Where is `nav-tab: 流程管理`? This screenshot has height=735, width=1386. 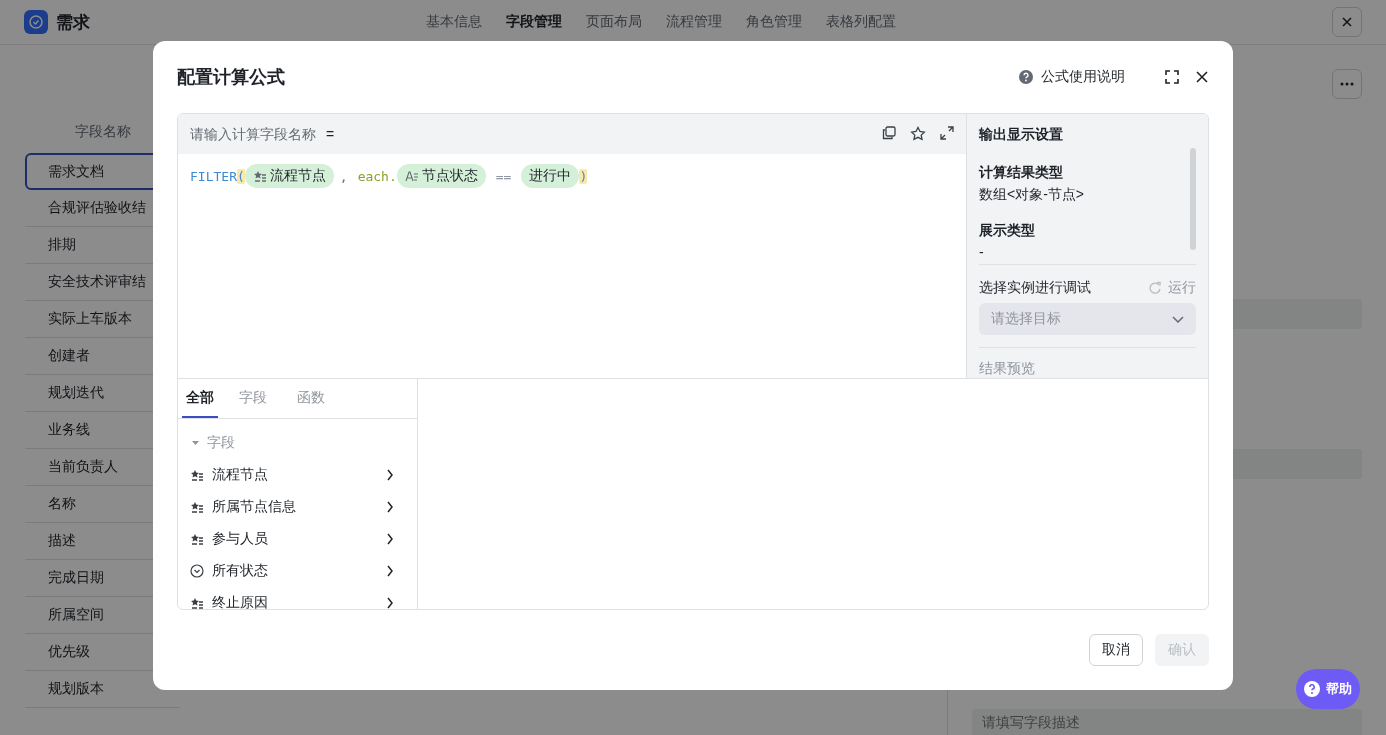 nav-tab: 流程管理 is located at coordinates (694, 22).